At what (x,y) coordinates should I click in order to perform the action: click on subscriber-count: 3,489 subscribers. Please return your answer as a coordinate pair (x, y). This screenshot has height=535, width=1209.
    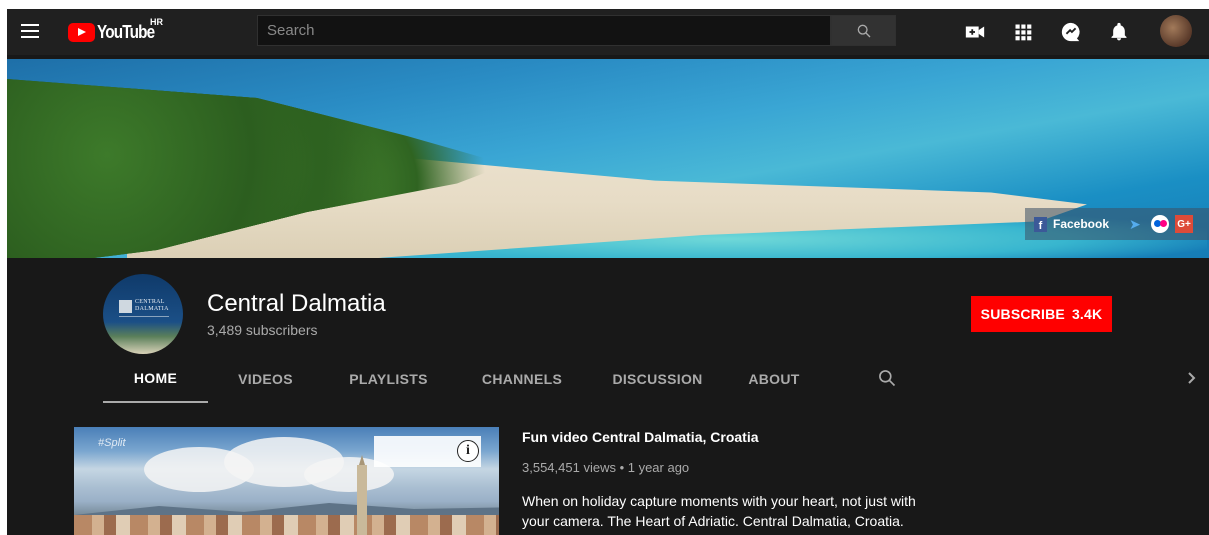
    Looking at the image, I should click on (262, 330).